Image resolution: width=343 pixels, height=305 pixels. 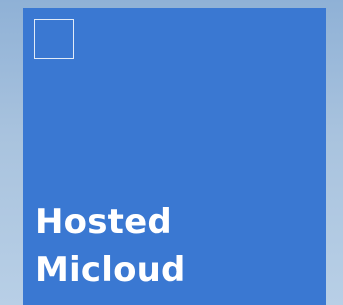 What do you see at coordinates (103, 222) in the screenshot?
I see `tile-label-line-1: Hosted` at bounding box center [103, 222].